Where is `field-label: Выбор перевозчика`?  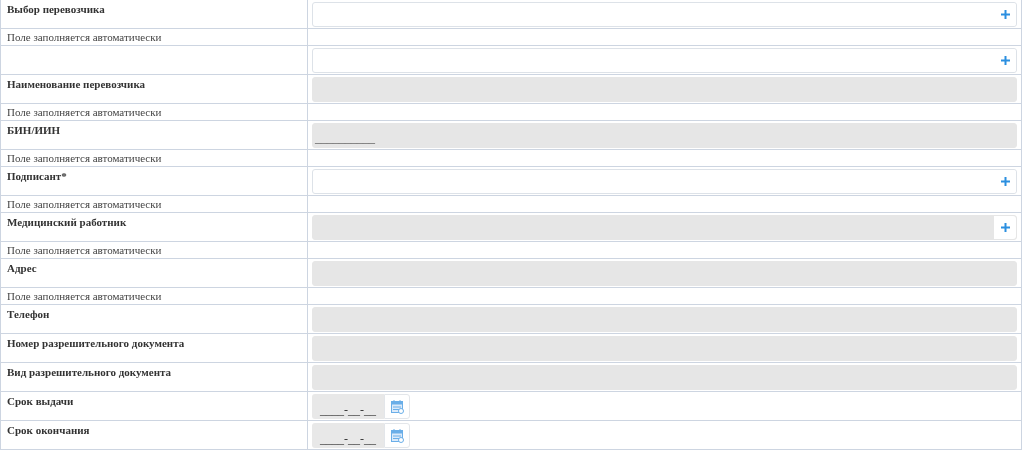
field-label: Выбор перевозчика is located at coordinates (56, 9).